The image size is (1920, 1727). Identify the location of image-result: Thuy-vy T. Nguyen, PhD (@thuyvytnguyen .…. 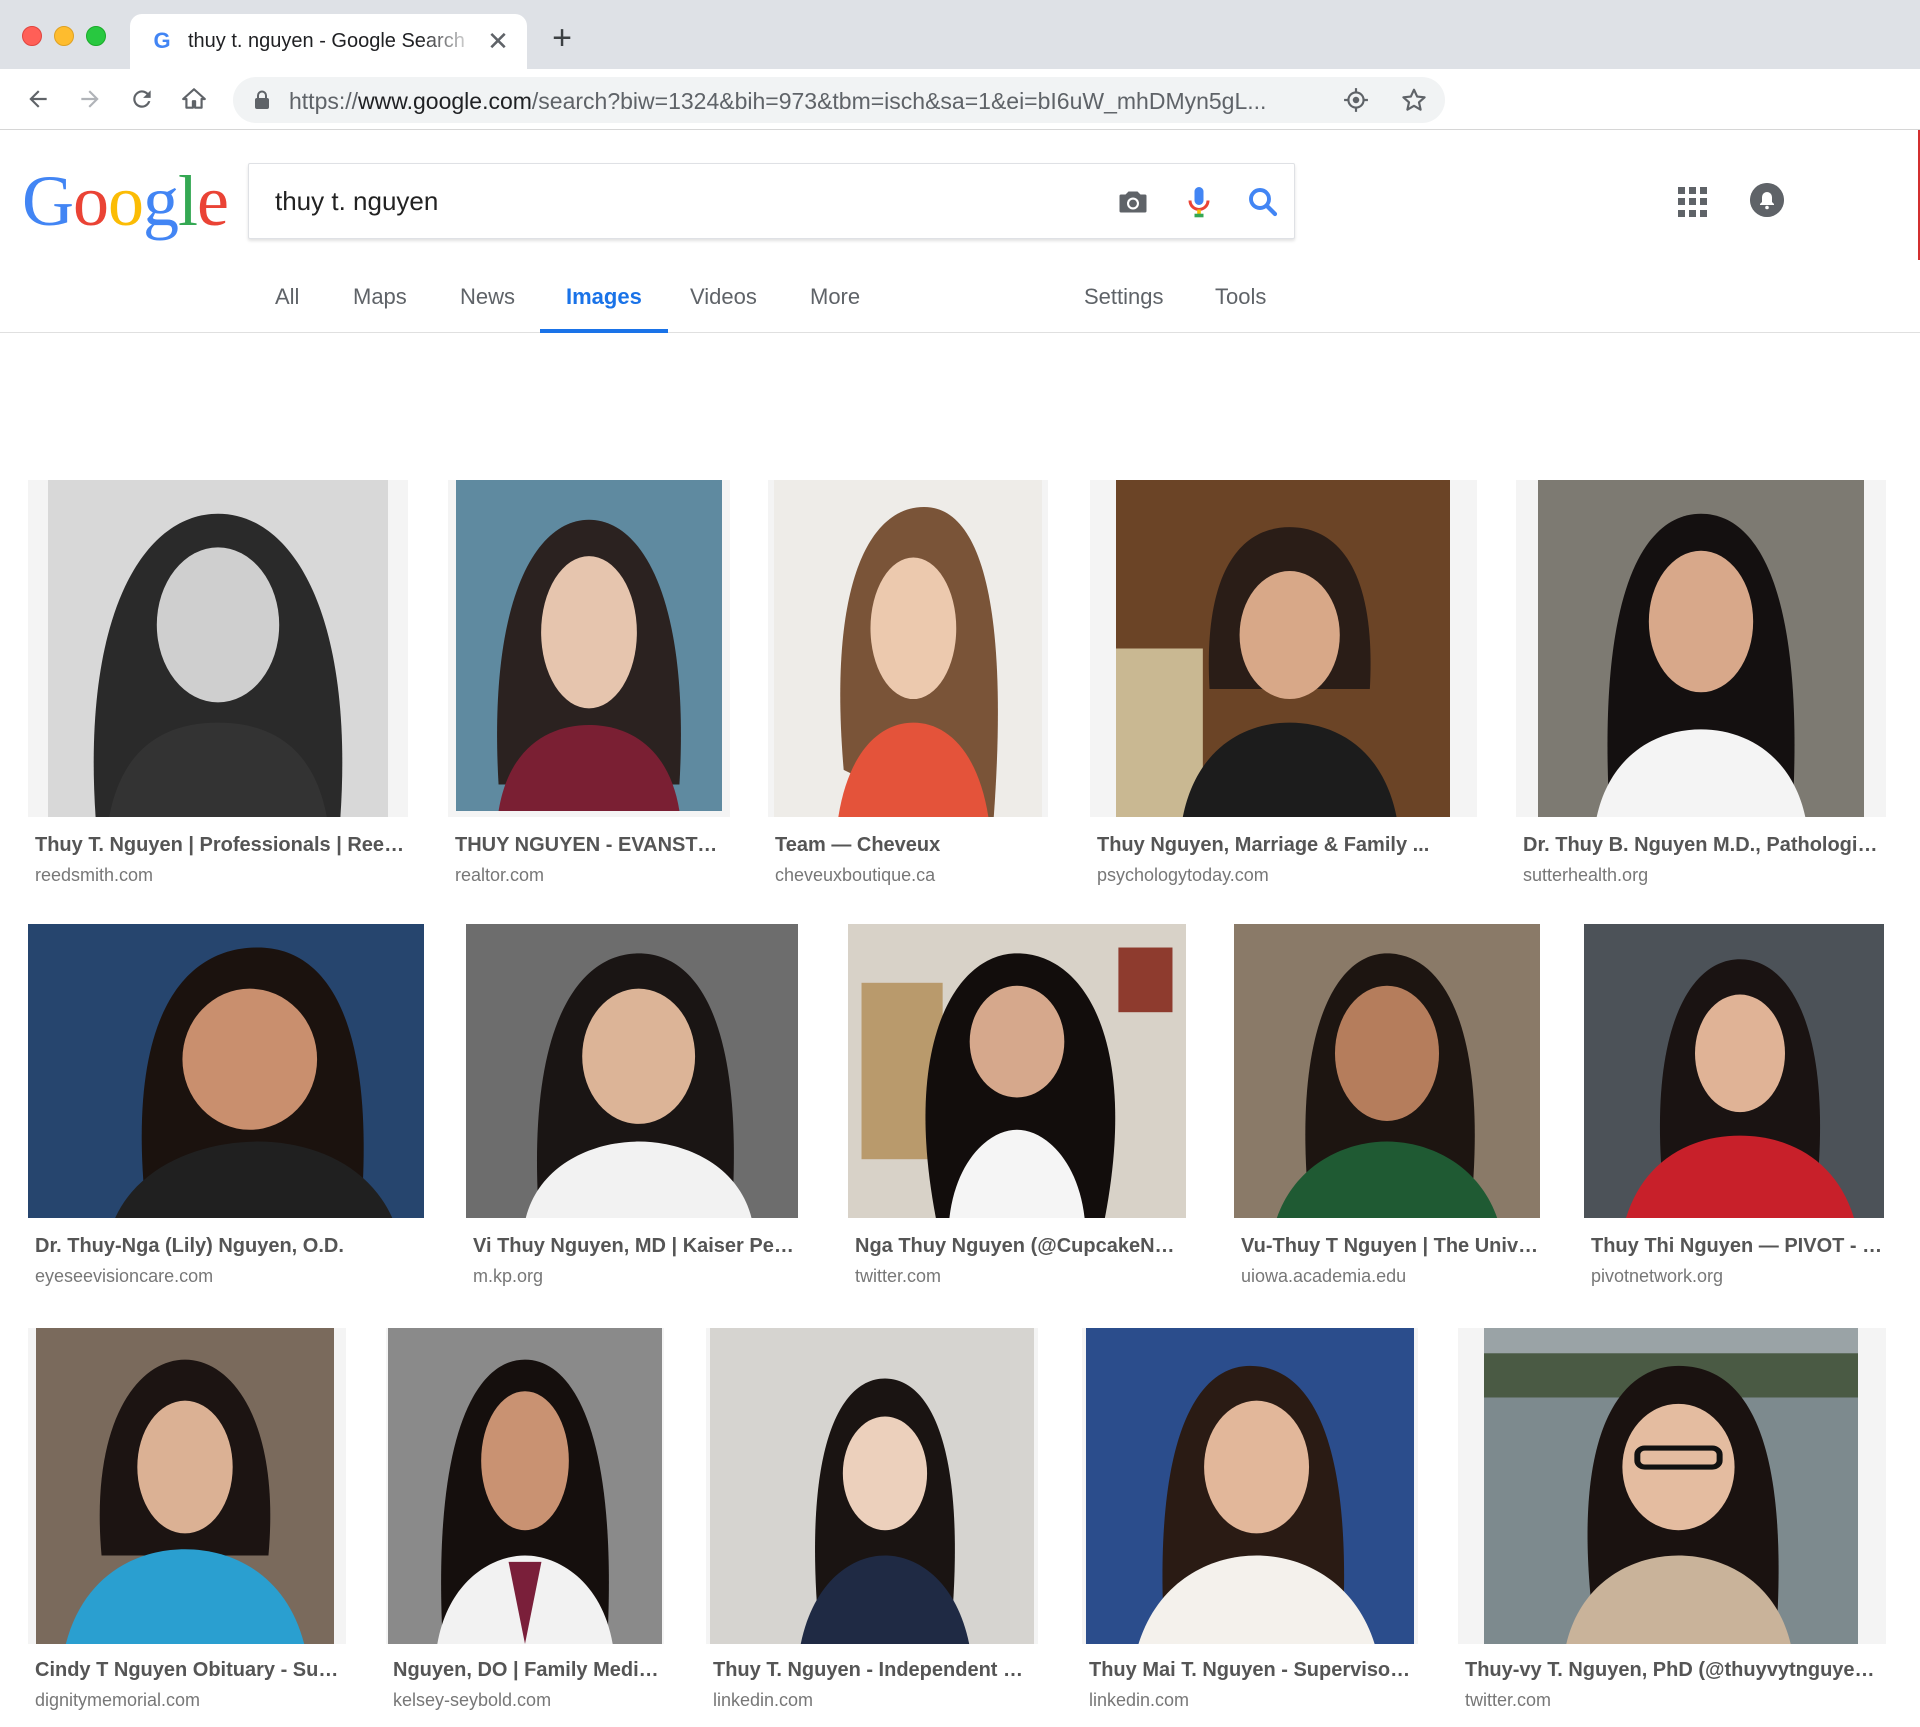
(1672, 1519).